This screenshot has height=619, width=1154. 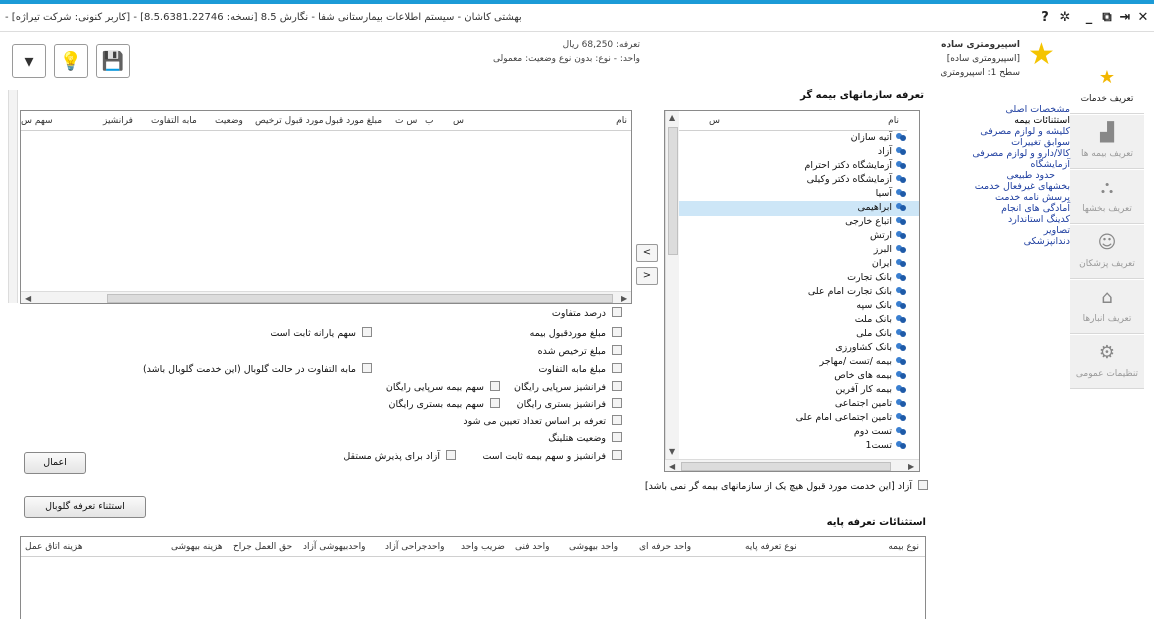 I want to click on insurer-item: بانک کشاورزی, so click(x=871, y=348).